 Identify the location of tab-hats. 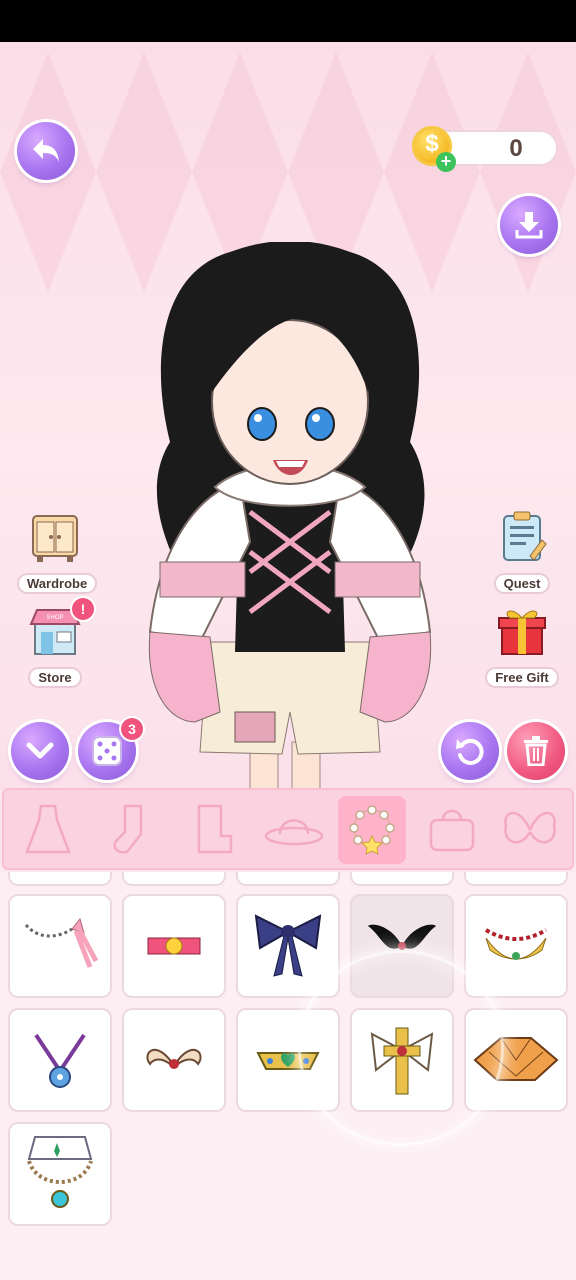
(294, 830).